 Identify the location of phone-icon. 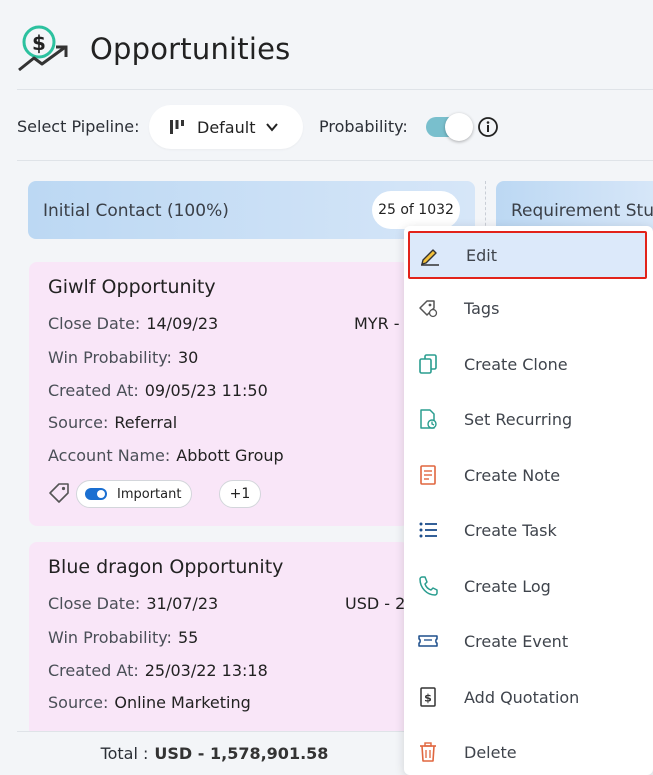
(428, 586).